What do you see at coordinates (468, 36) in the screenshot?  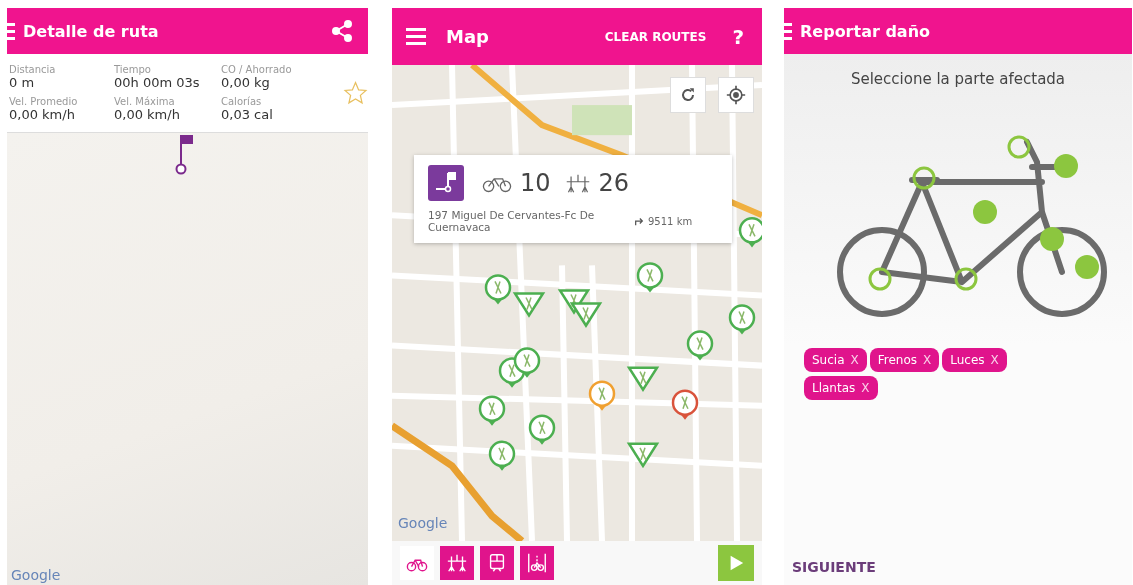 I see `screen-title: Map` at bounding box center [468, 36].